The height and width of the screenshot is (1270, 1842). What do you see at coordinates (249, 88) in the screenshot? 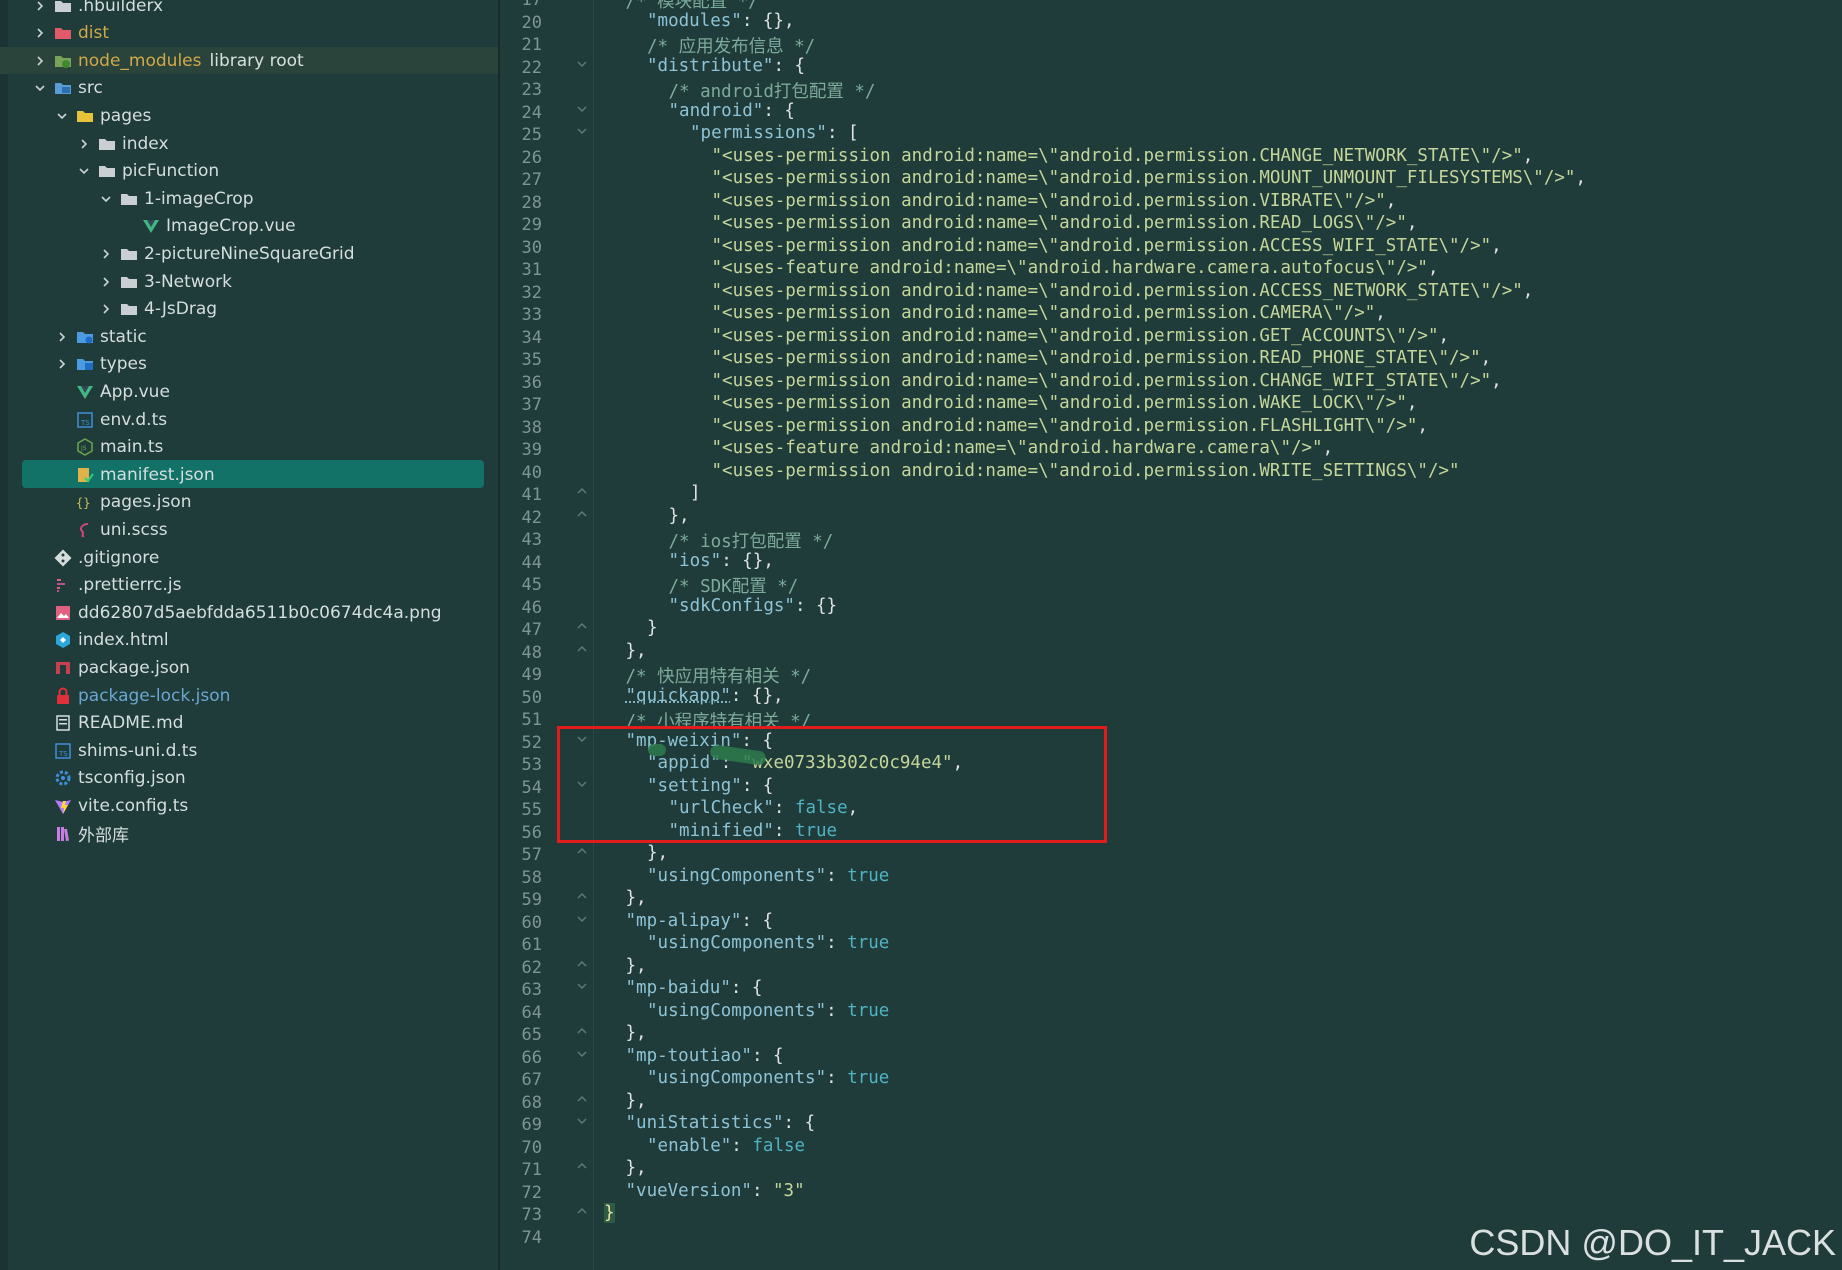
I see `tree-item: src` at bounding box center [249, 88].